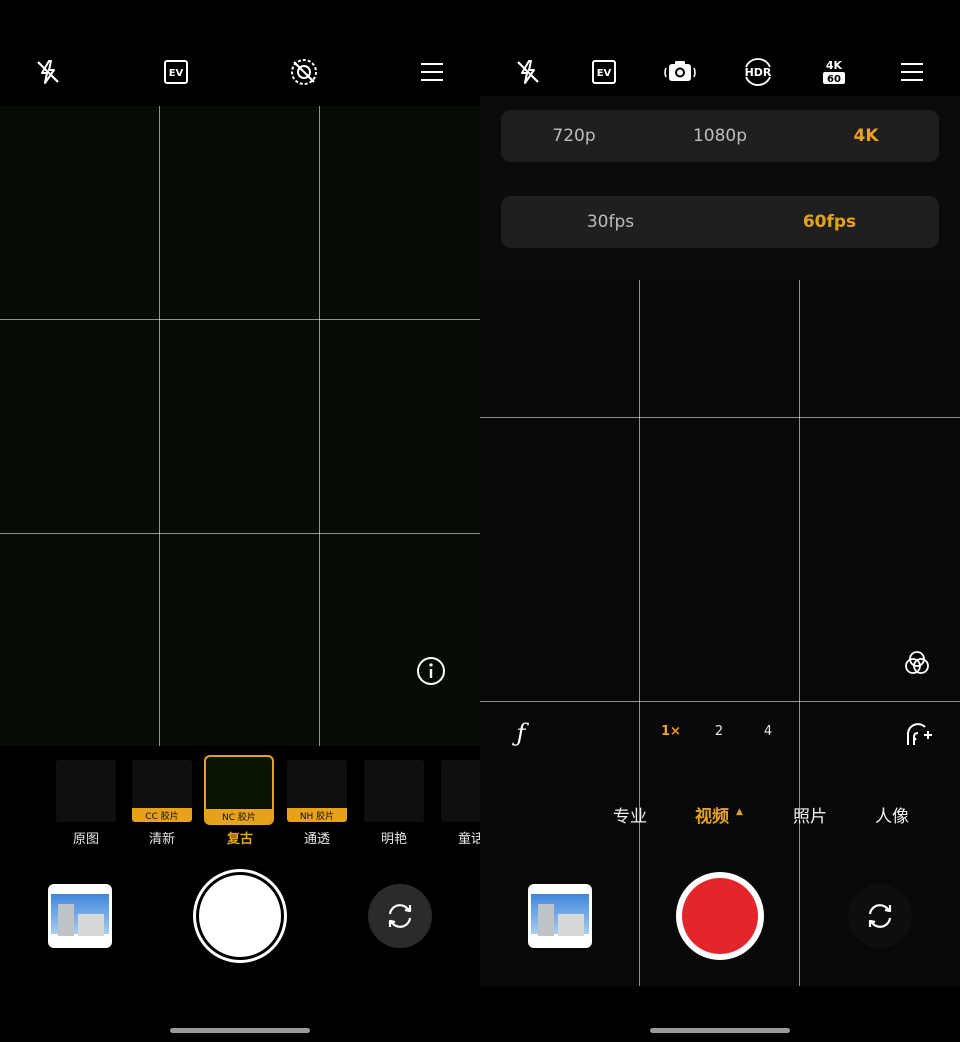 The image size is (960, 1042). Describe the element at coordinates (834, 65) in the screenshot. I see `res-badge-top: 4K` at that location.